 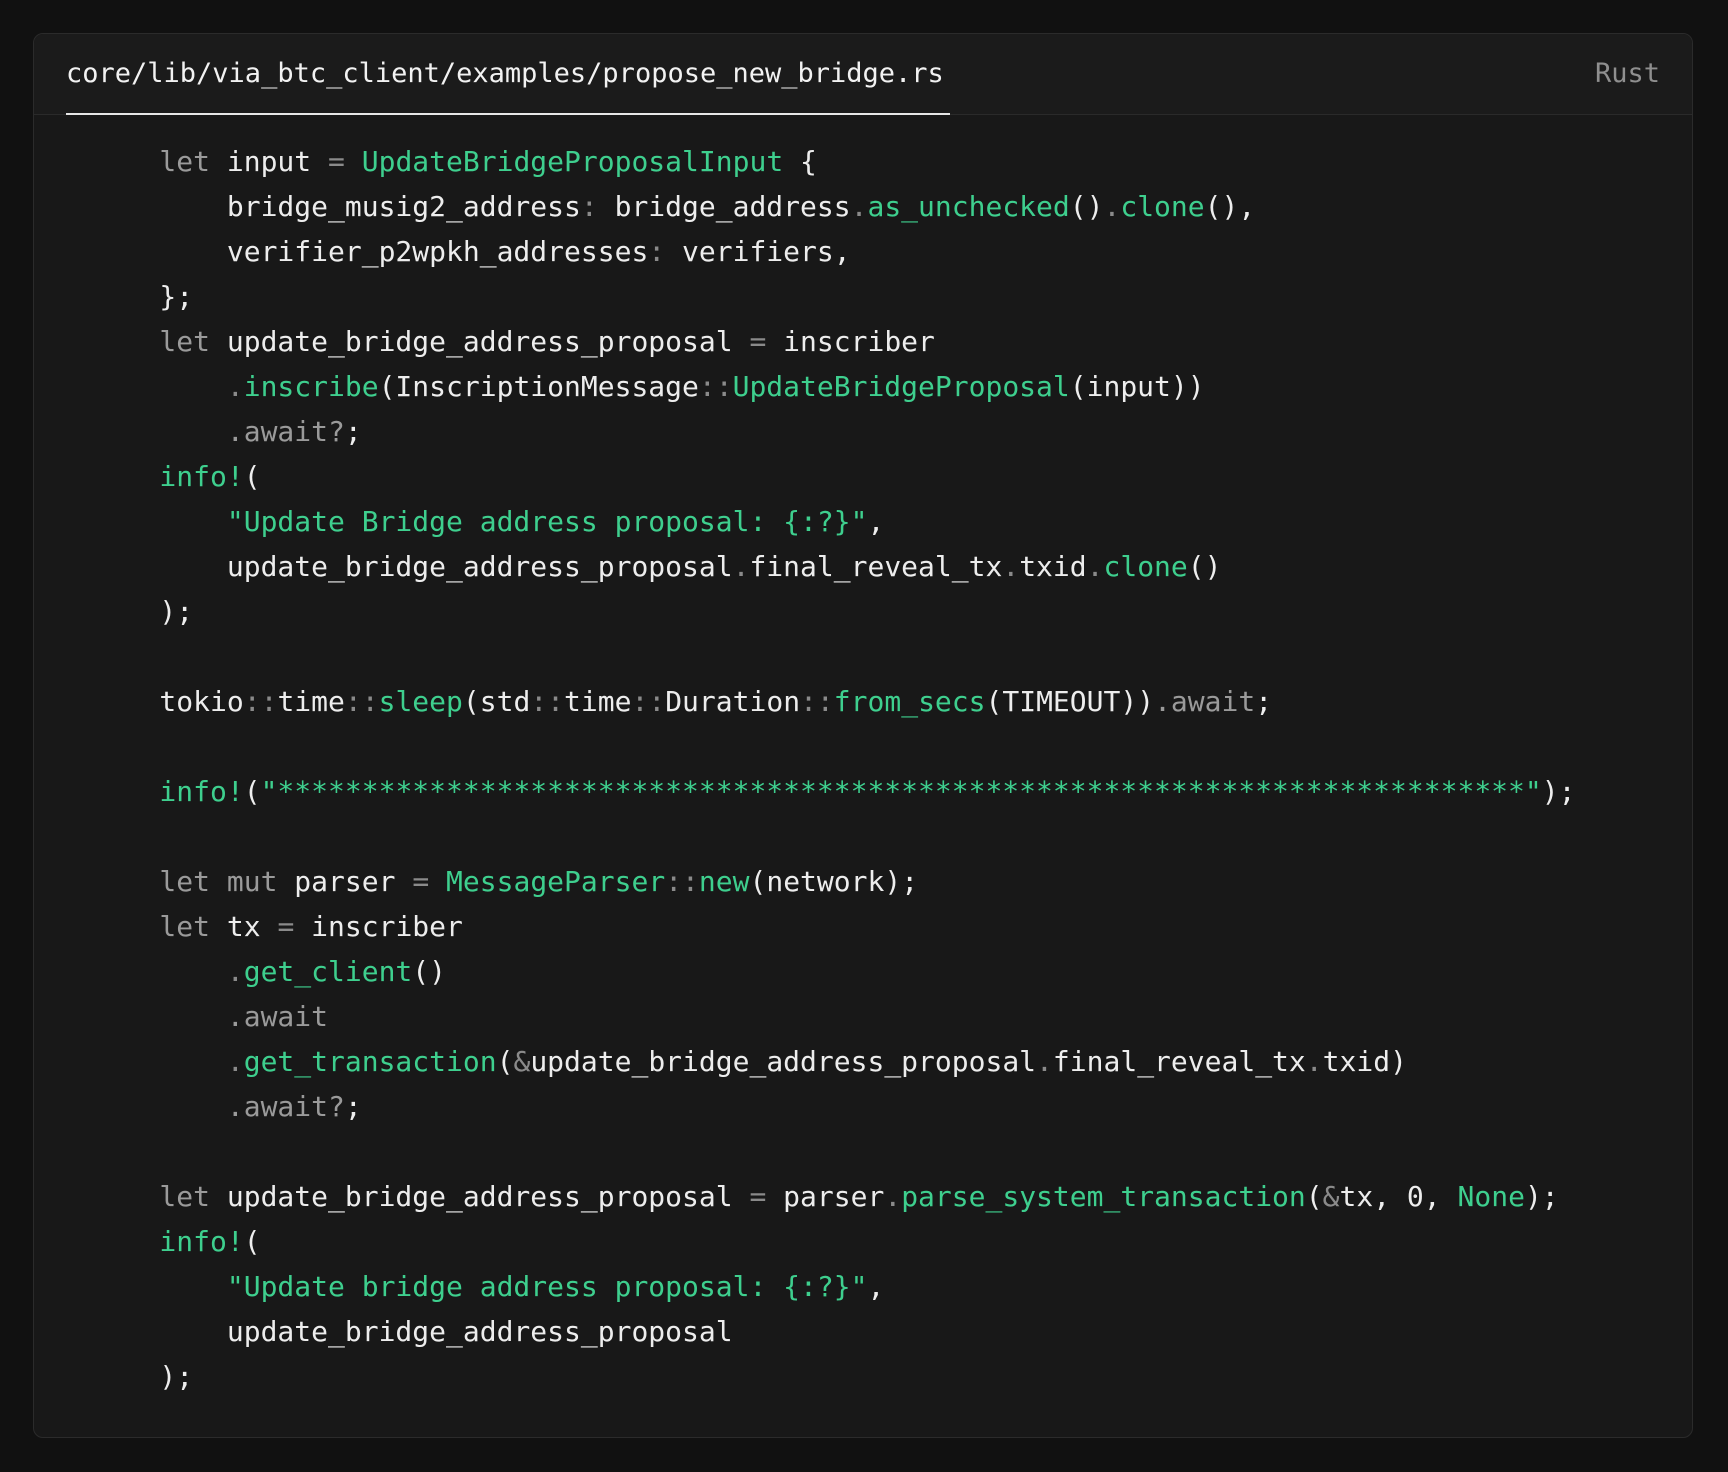 I want to click on code-token: inscriber, so click(x=387, y=926).